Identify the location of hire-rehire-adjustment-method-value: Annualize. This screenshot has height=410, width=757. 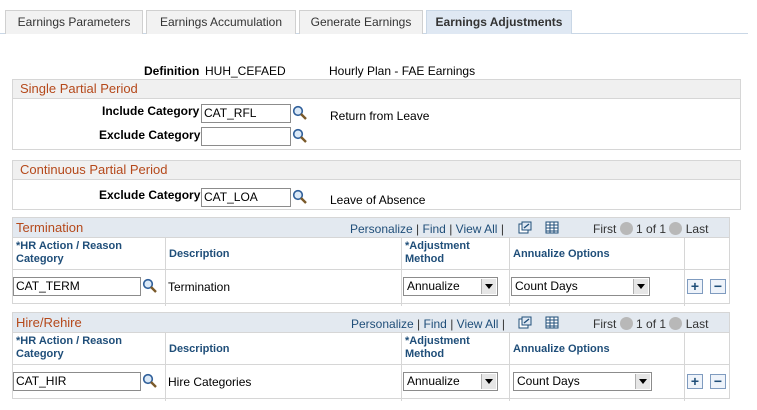
(433, 381).